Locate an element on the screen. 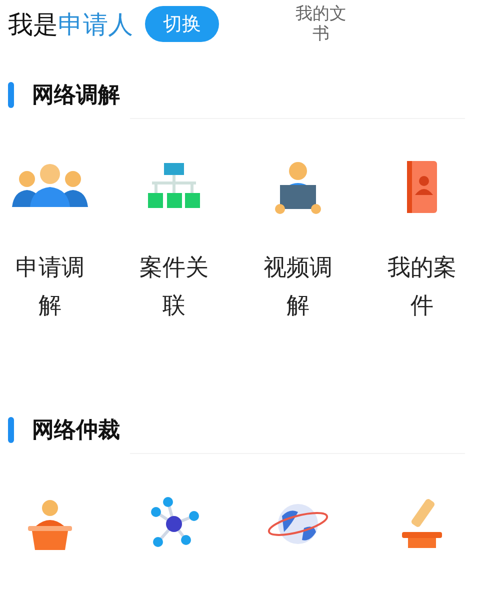 Image resolution: width=489 pixels, height=607 pixels. role-heading: 我是申请人 is located at coordinates (70, 24).